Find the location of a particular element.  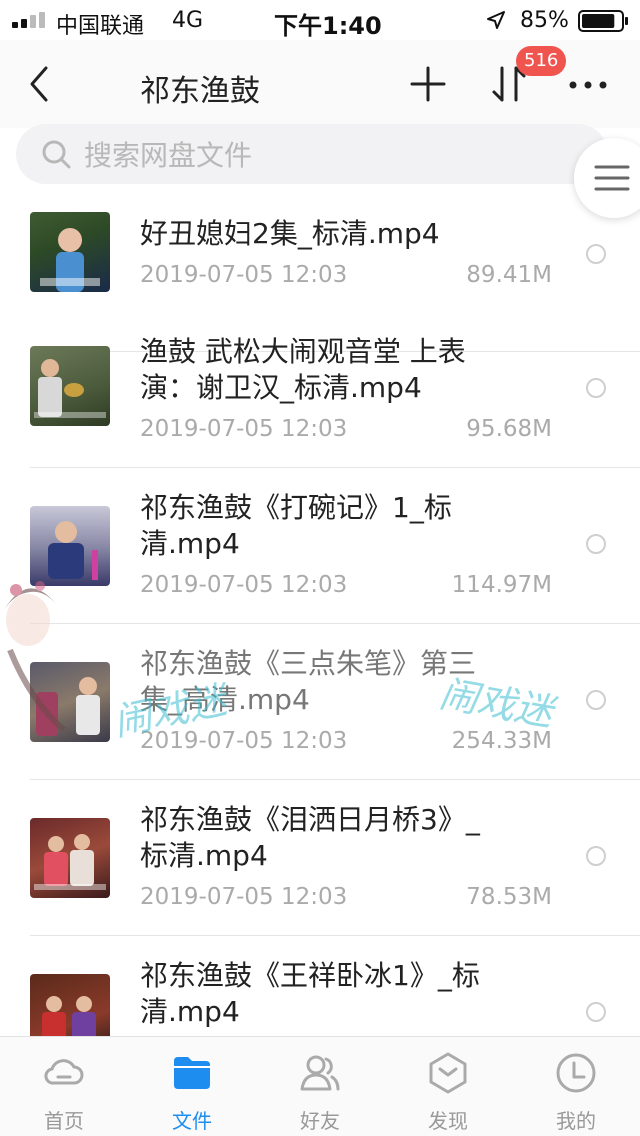

file-name: 祁东渔鼓《王祥卧冰1》_标清.mp4 is located at coordinates (310, 993).